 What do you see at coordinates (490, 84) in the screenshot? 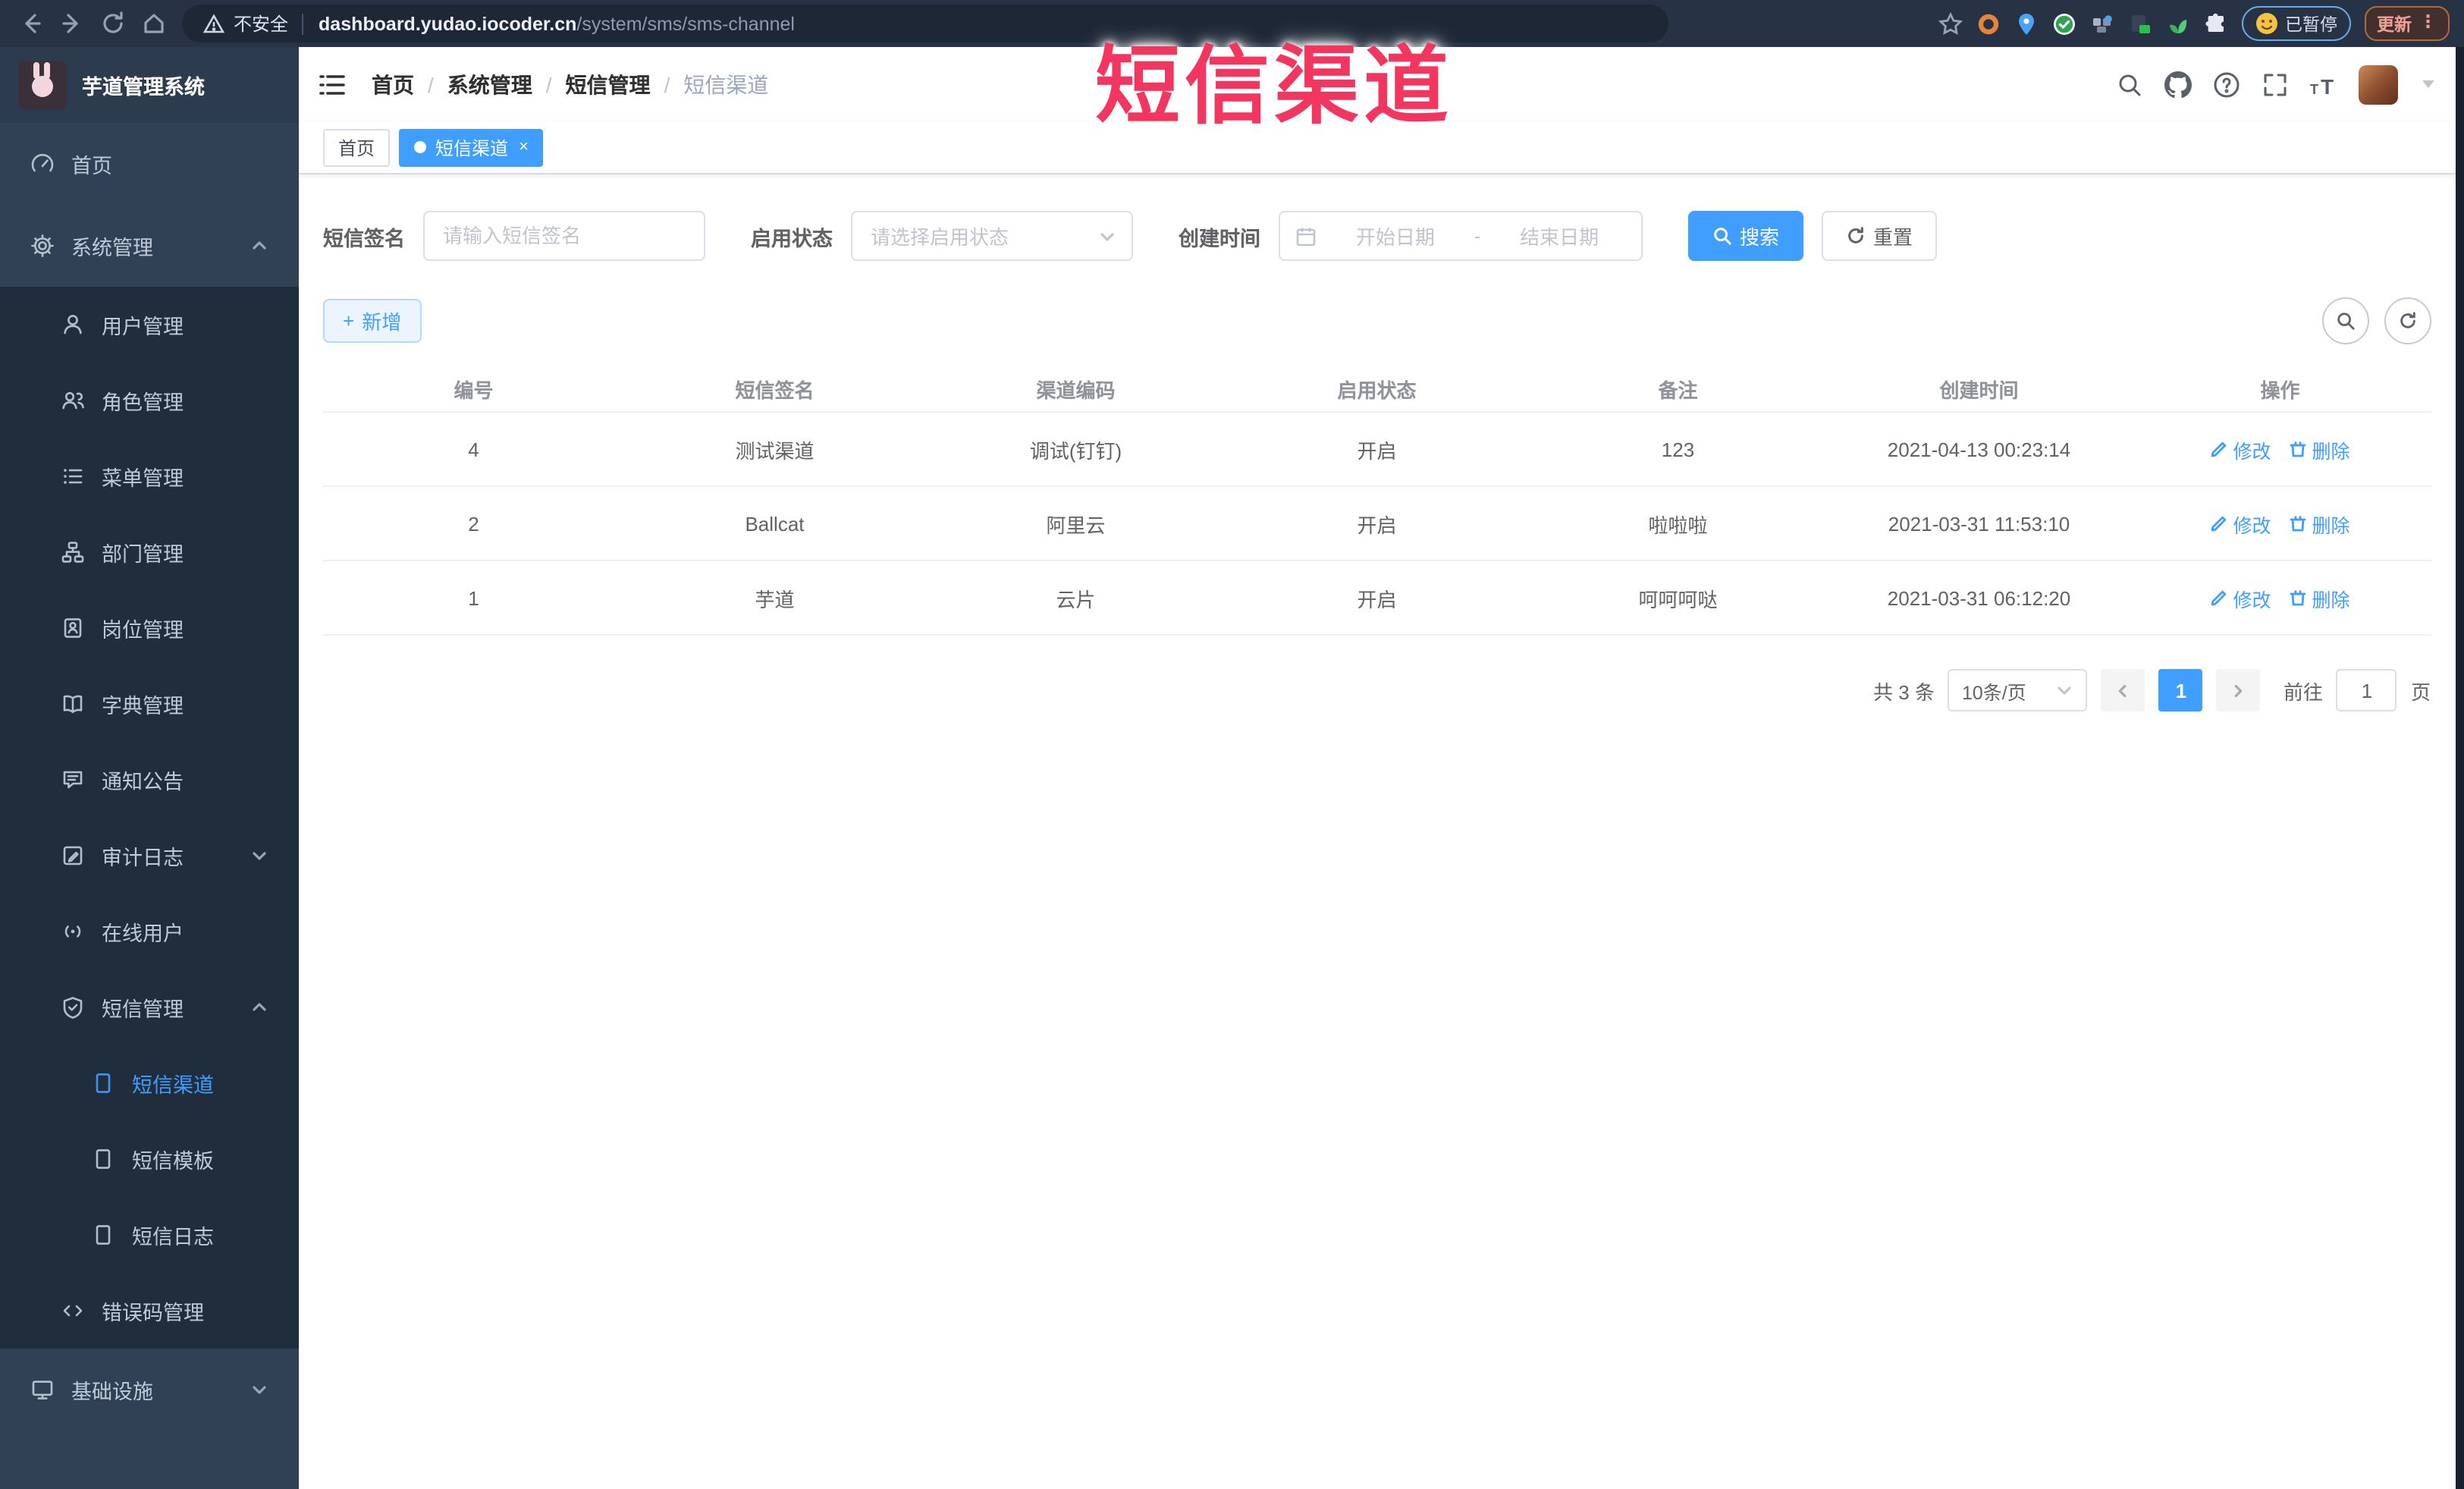
I see `breadcrumb-system: 系统管理` at bounding box center [490, 84].